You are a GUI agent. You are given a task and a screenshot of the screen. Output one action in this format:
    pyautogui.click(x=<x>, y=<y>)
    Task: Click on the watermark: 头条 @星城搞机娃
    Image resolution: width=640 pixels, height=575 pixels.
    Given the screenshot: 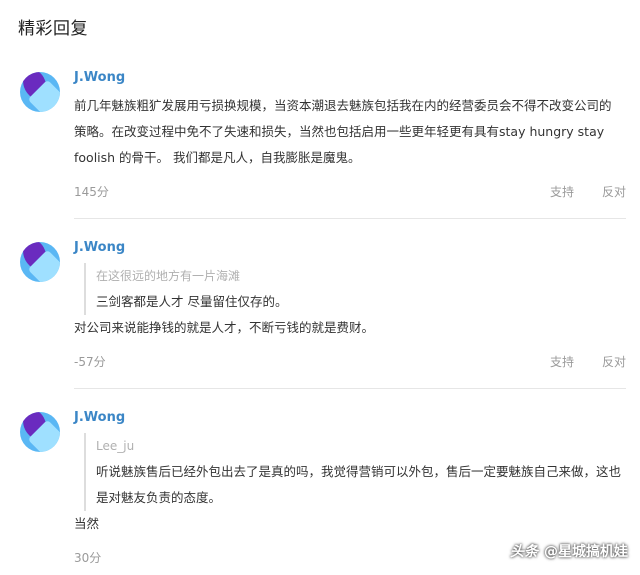 What is the action you would take?
    pyautogui.click(x=569, y=551)
    